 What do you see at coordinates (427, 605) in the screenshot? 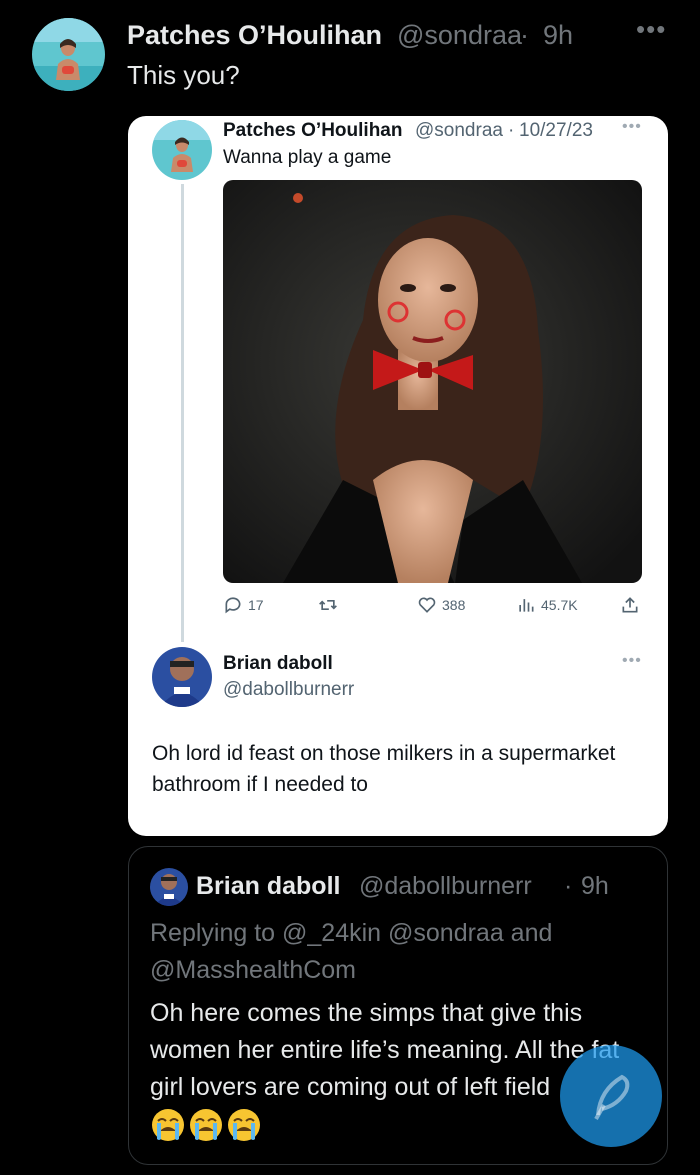
I see `heart-icon` at bounding box center [427, 605].